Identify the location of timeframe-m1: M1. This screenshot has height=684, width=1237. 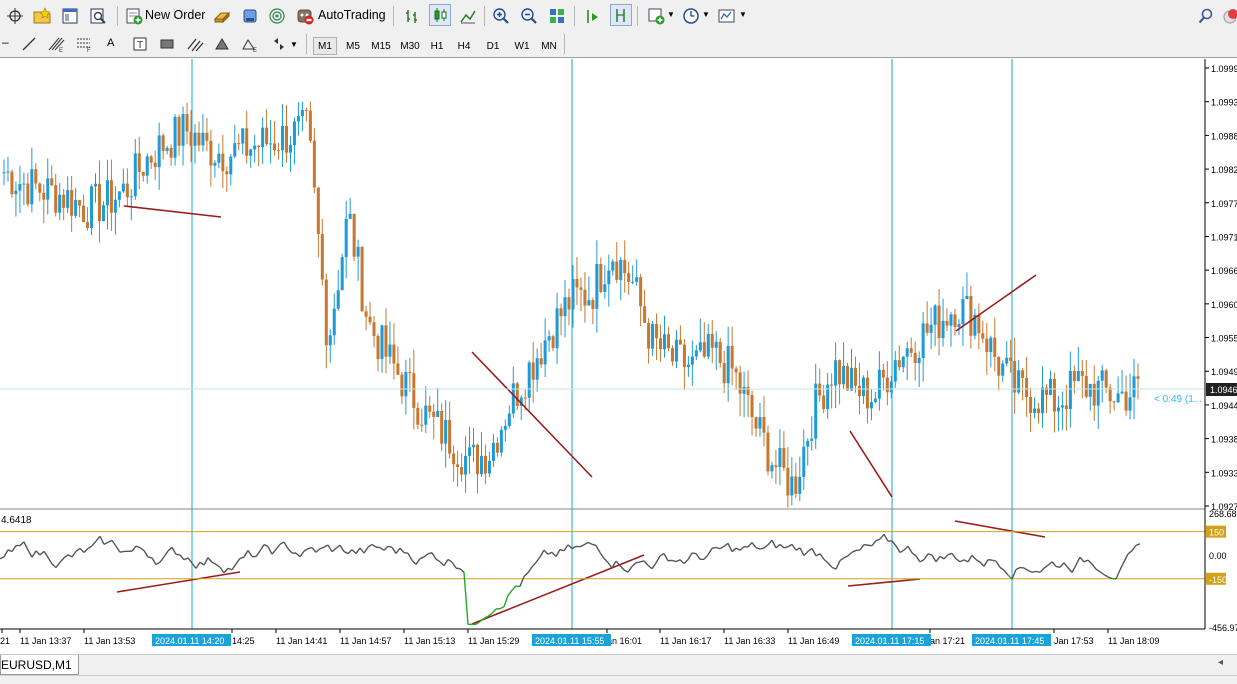
(325, 46).